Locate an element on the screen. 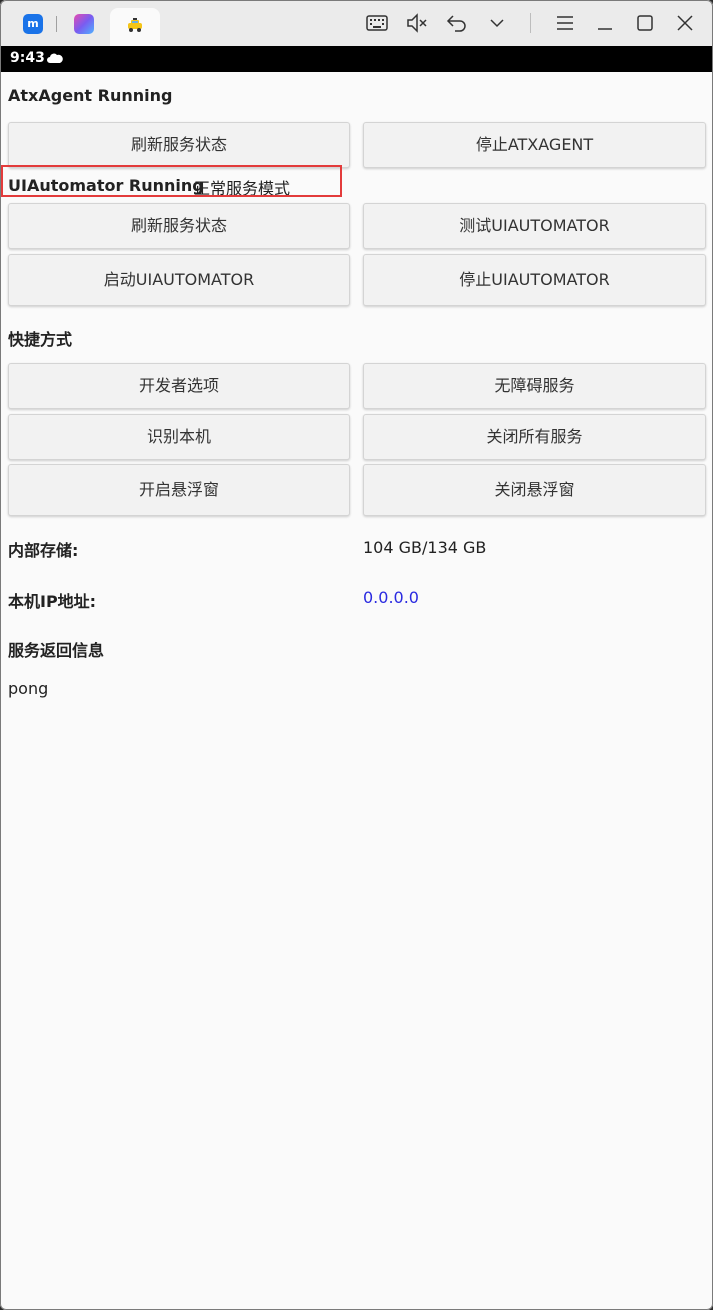 This screenshot has height=1310, width=713. developer-options-button: 开发者选项 is located at coordinates (179, 386).